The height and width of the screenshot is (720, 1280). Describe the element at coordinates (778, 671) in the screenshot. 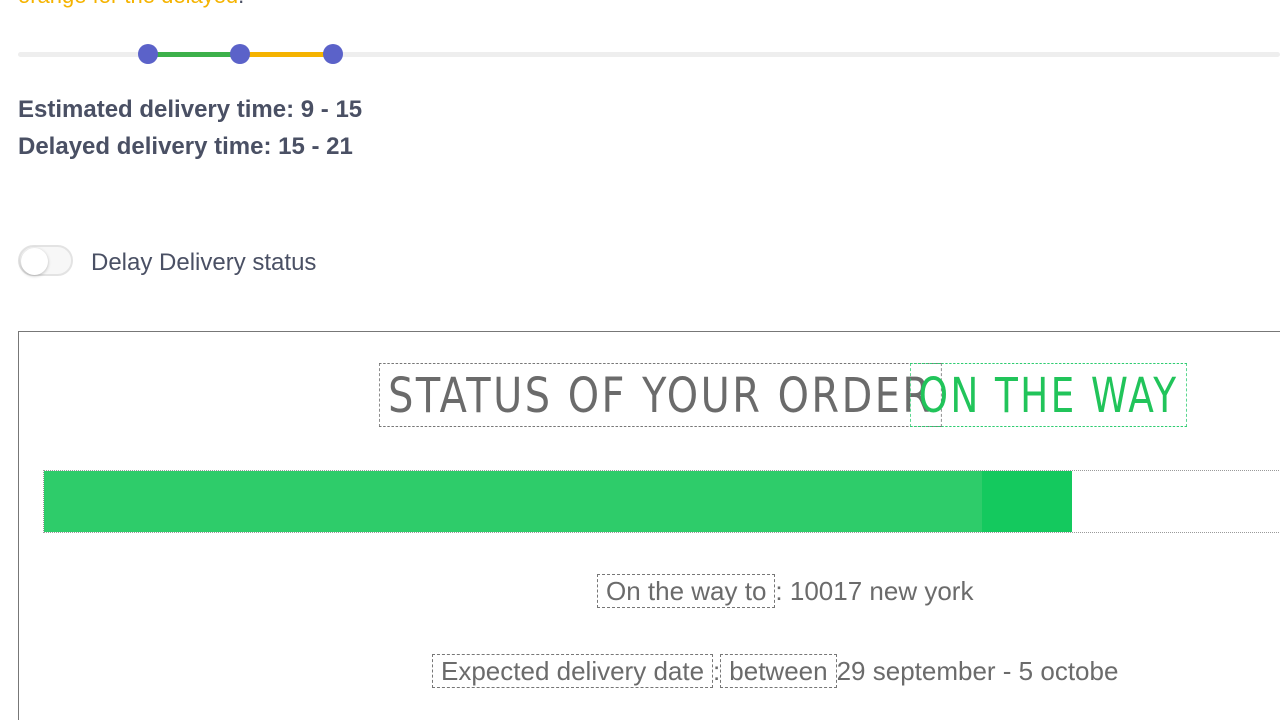

I see `date-between: between` at that location.